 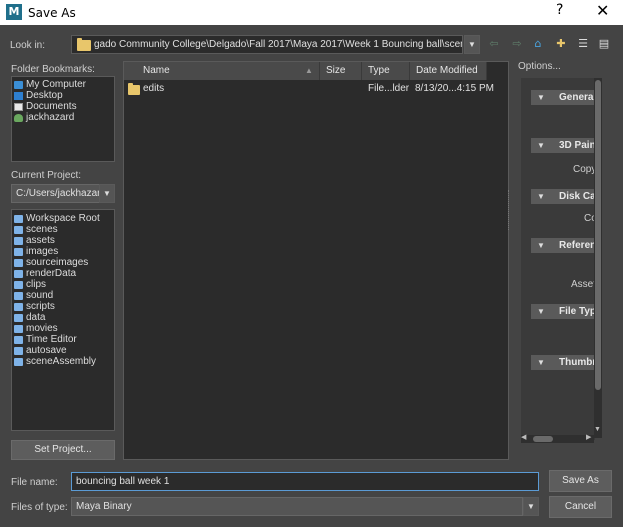 I want to click on column-header-type: Type, so click(x=386, y=71).